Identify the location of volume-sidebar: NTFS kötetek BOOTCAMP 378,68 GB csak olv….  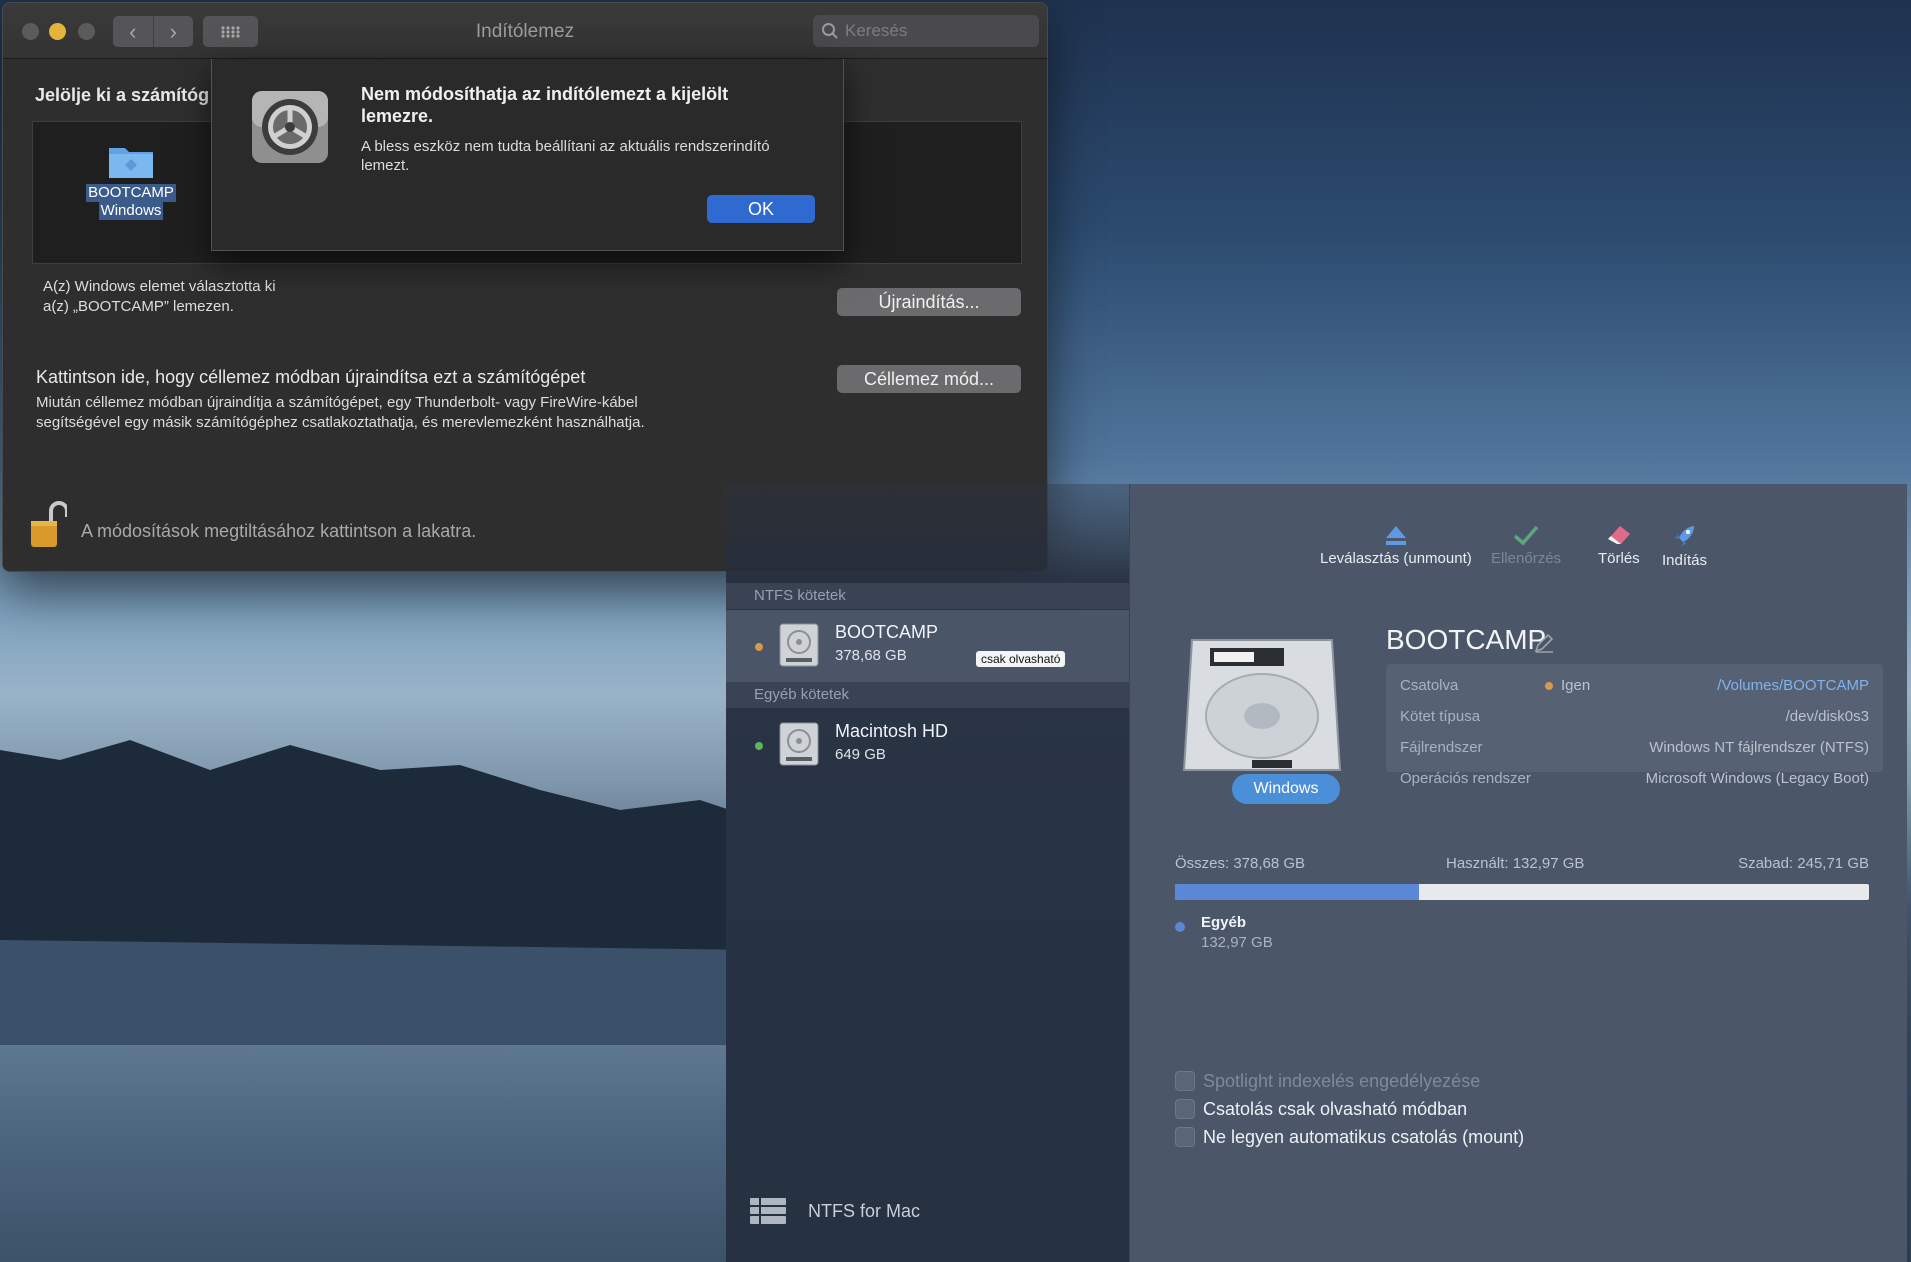
(927, 873).